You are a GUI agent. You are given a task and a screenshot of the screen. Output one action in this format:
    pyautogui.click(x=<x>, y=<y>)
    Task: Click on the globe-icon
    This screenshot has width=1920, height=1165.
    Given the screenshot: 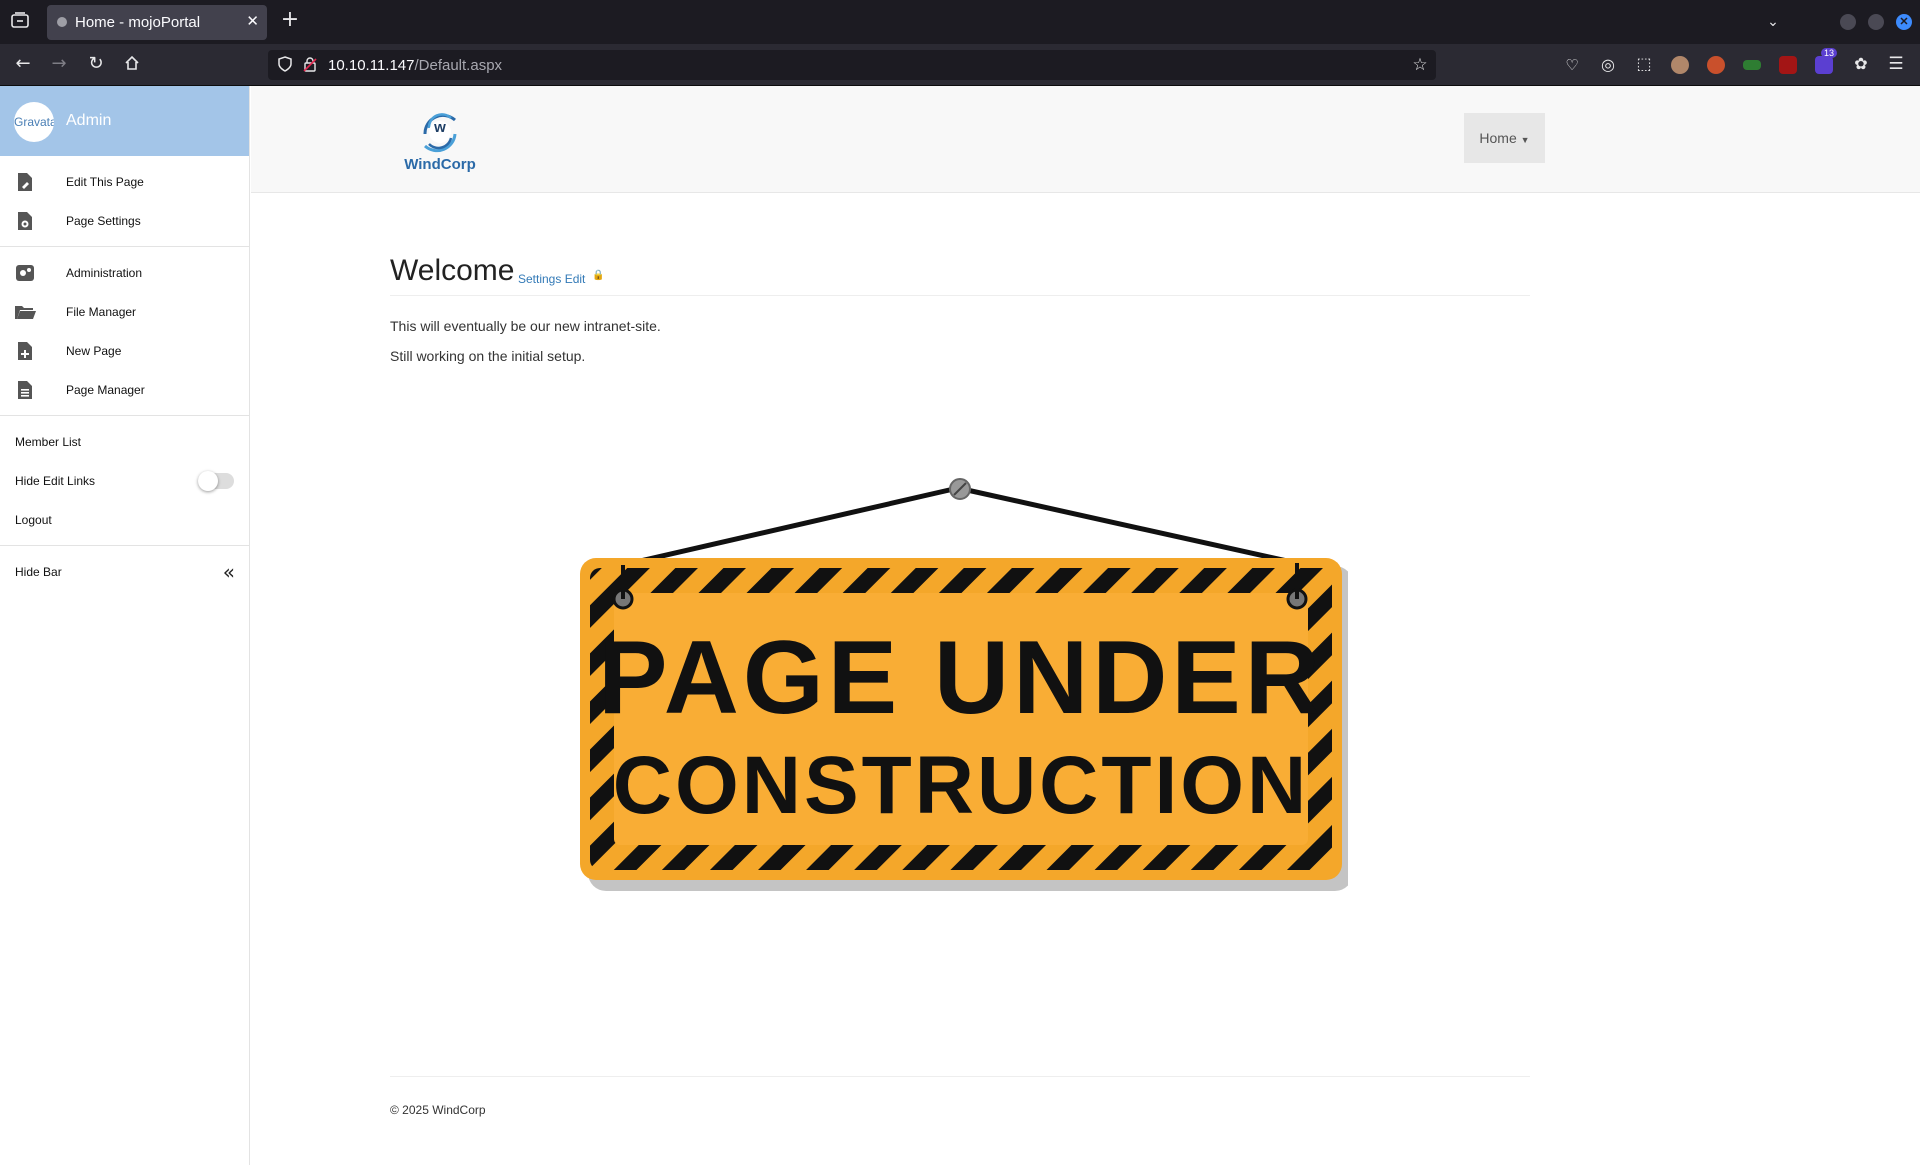 What is the action you would take?
    pyautogui.click(x=62, y=22)
    